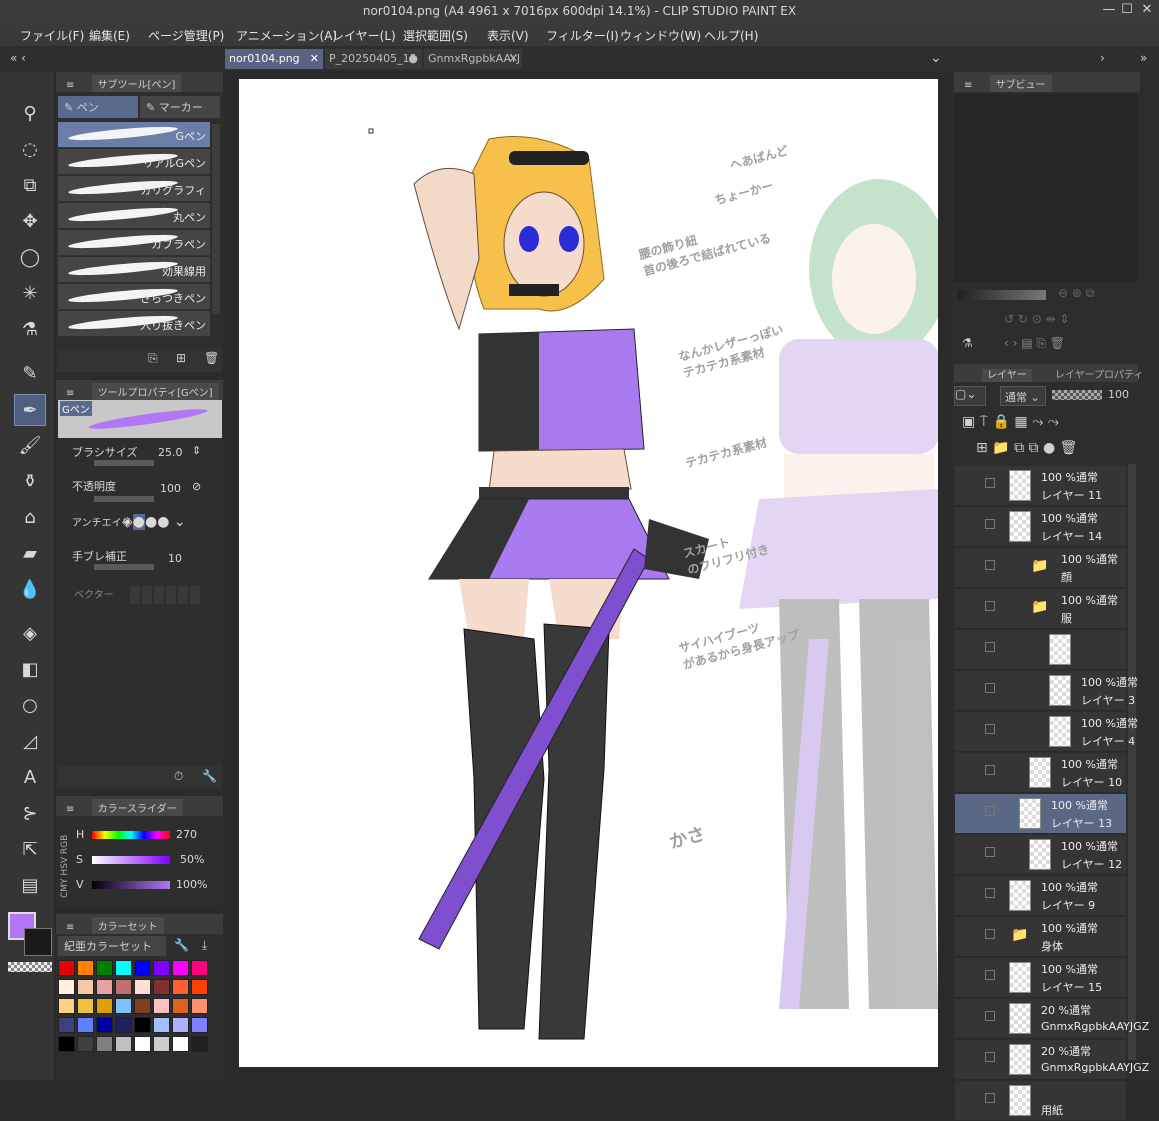 Image resolution: width=1159 pixels, height=1121 pixels. I want to click on fill-icon: ◈, so click(30, 634).